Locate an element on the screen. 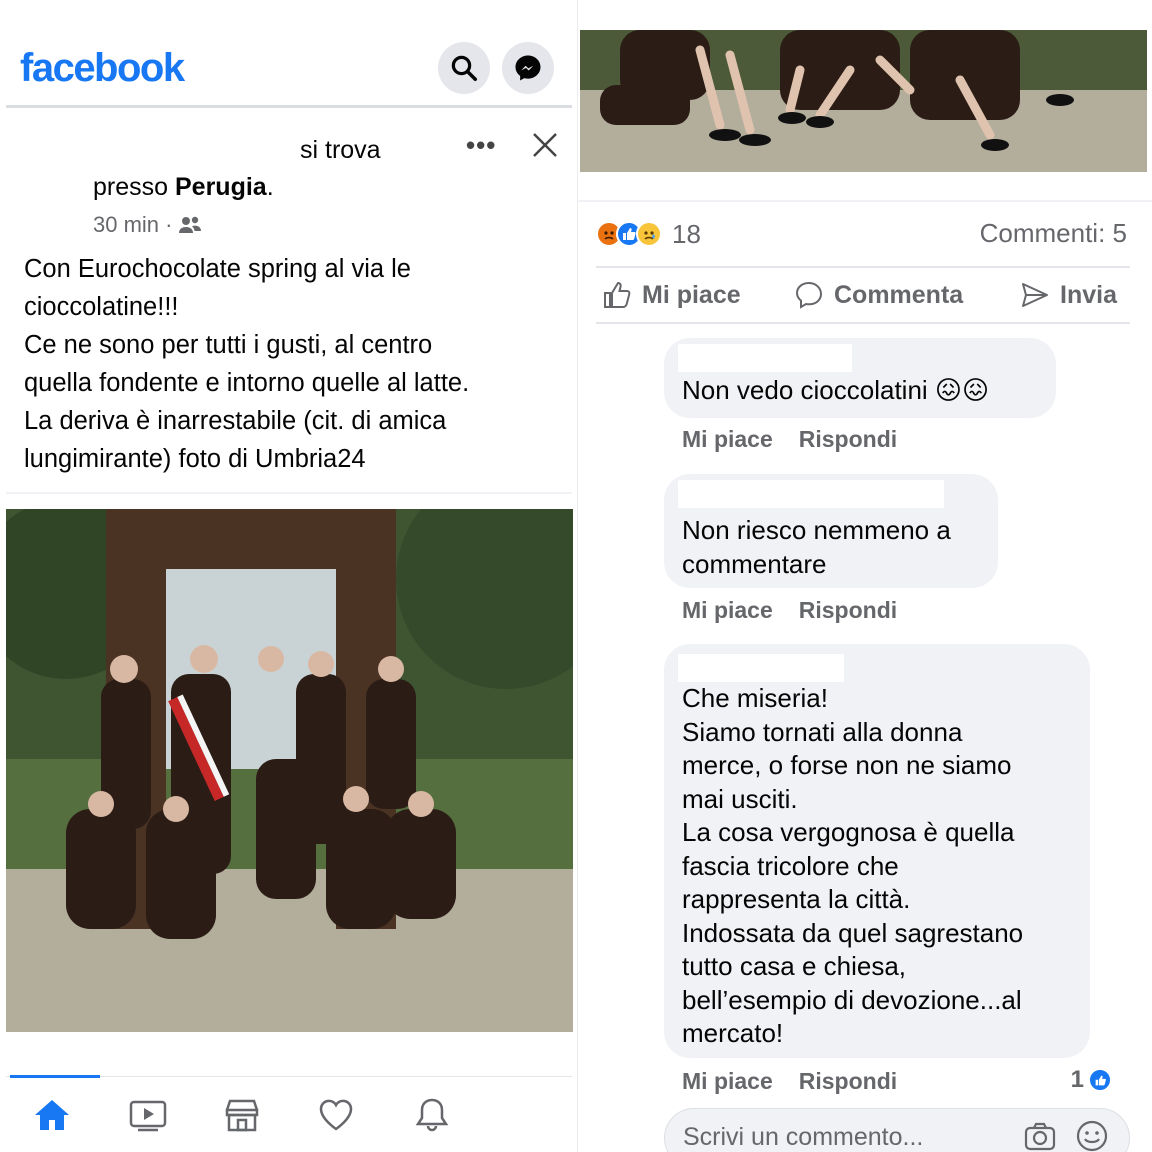 The width and height of the screenshot is (1152, 1152). messenger-button is located at coordinates (528, 68).